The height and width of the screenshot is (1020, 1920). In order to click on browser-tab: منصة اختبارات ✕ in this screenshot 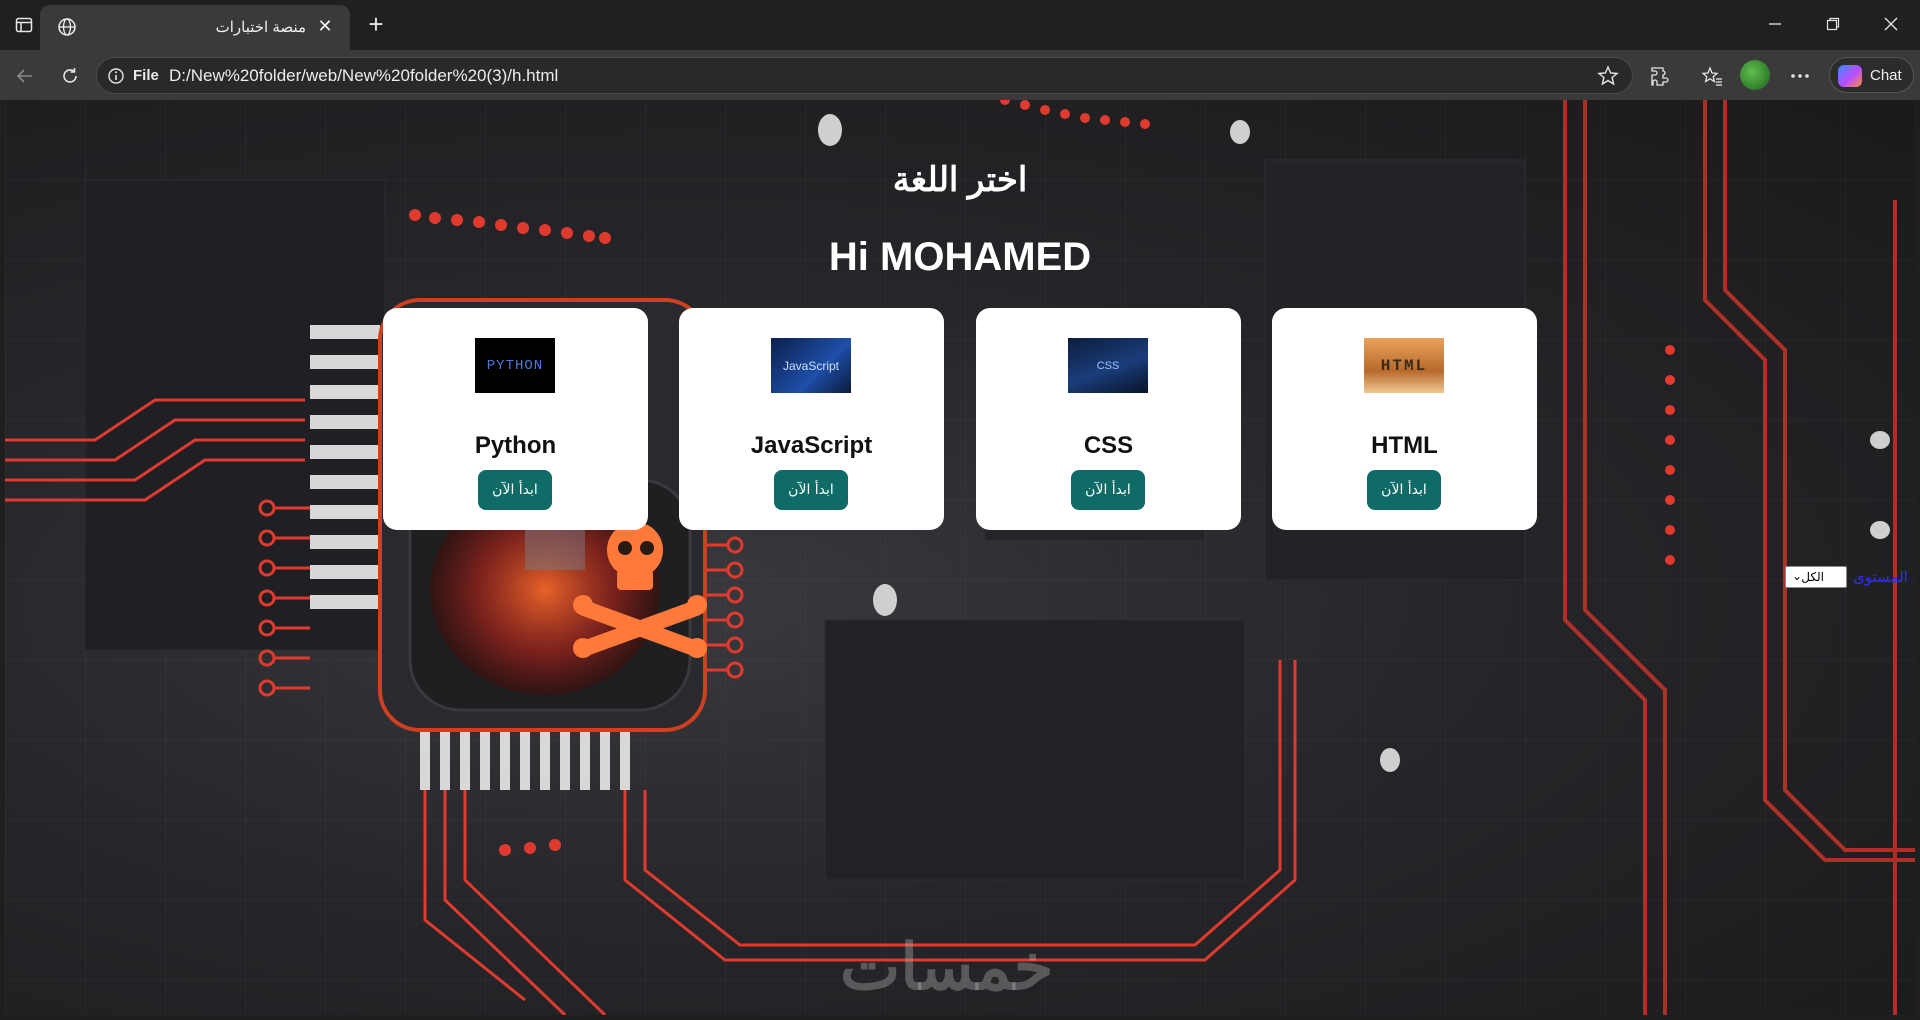, I will do `click(195, 27)`.